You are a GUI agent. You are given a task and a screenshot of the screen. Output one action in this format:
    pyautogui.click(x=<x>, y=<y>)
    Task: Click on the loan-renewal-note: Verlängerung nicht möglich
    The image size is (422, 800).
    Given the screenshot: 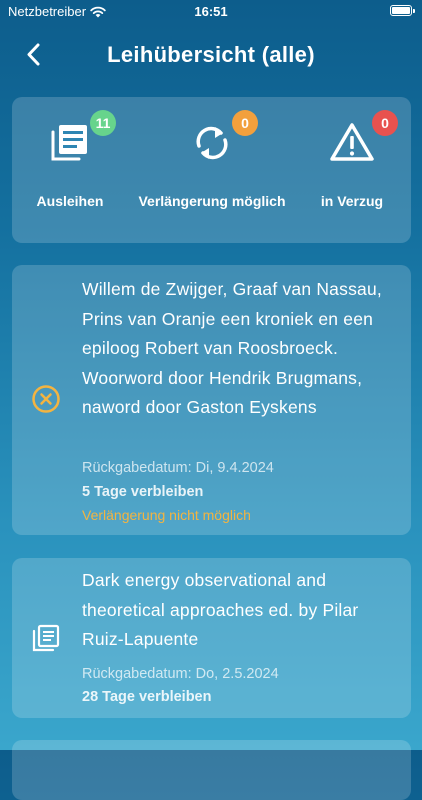 What is the action you would take?
    pyautogui.click(x=166, y=515)
    